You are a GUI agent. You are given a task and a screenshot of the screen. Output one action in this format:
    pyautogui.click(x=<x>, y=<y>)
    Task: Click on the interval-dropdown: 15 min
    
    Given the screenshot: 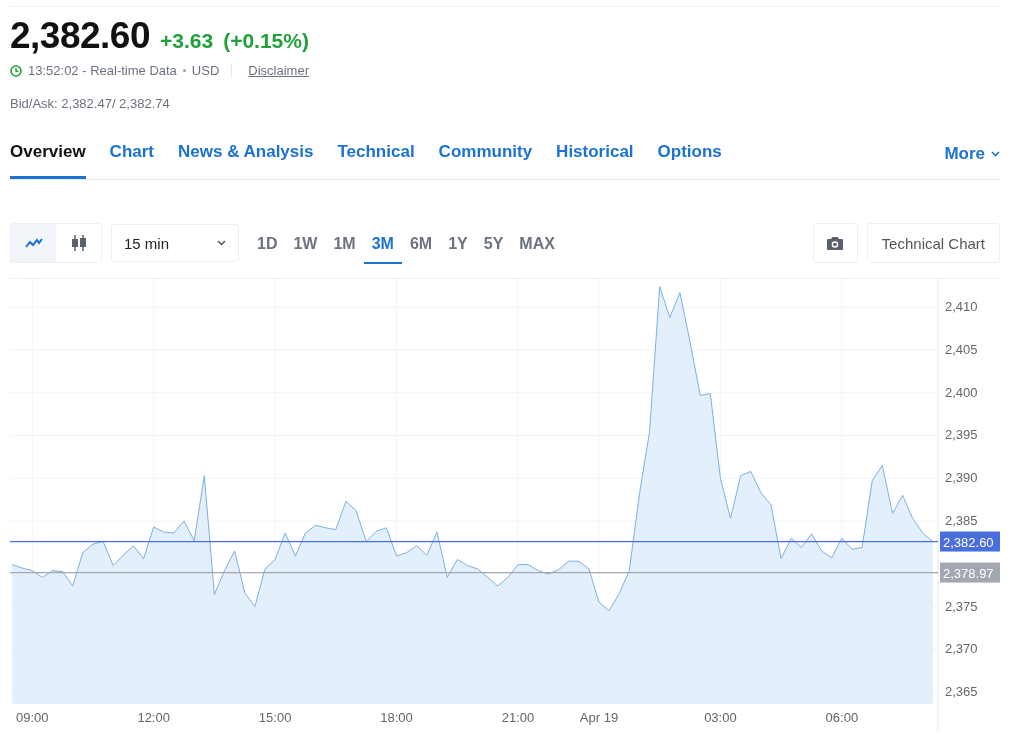 What is the action you would take?
    pyautogui.click(x=175, y=243)
    